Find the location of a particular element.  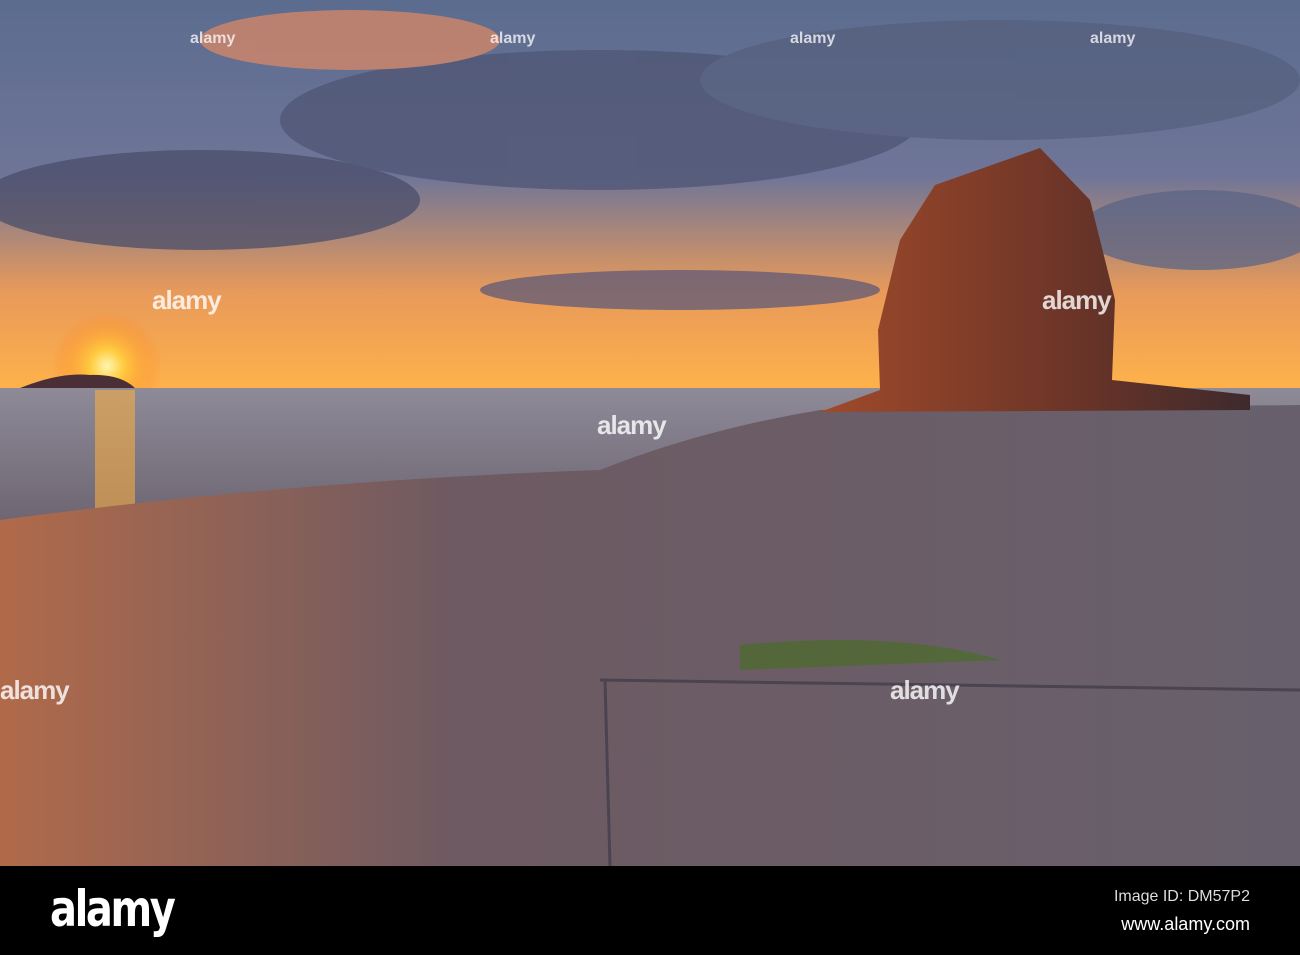

website-link: www.alamy.com is located at coordinates (1185, 924).